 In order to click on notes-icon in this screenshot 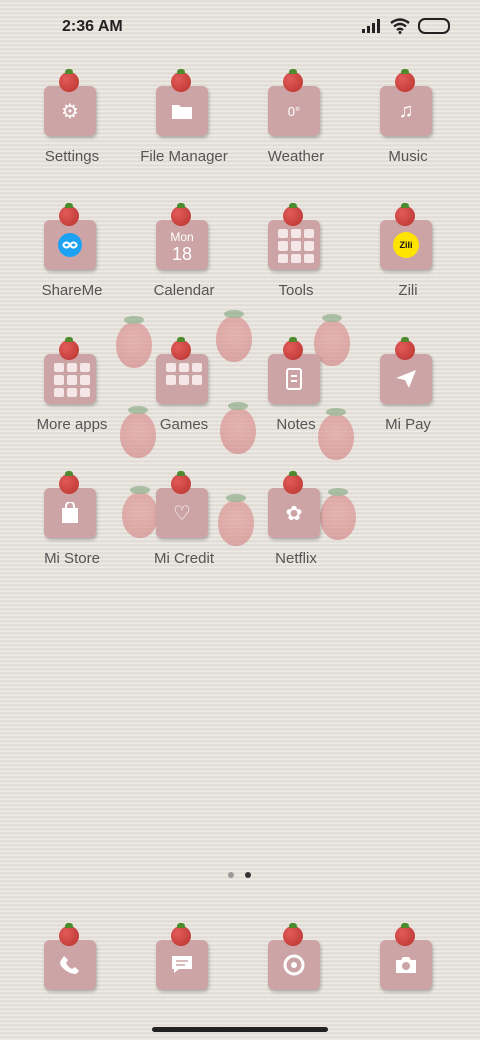, I will do `click(294, 379)`.